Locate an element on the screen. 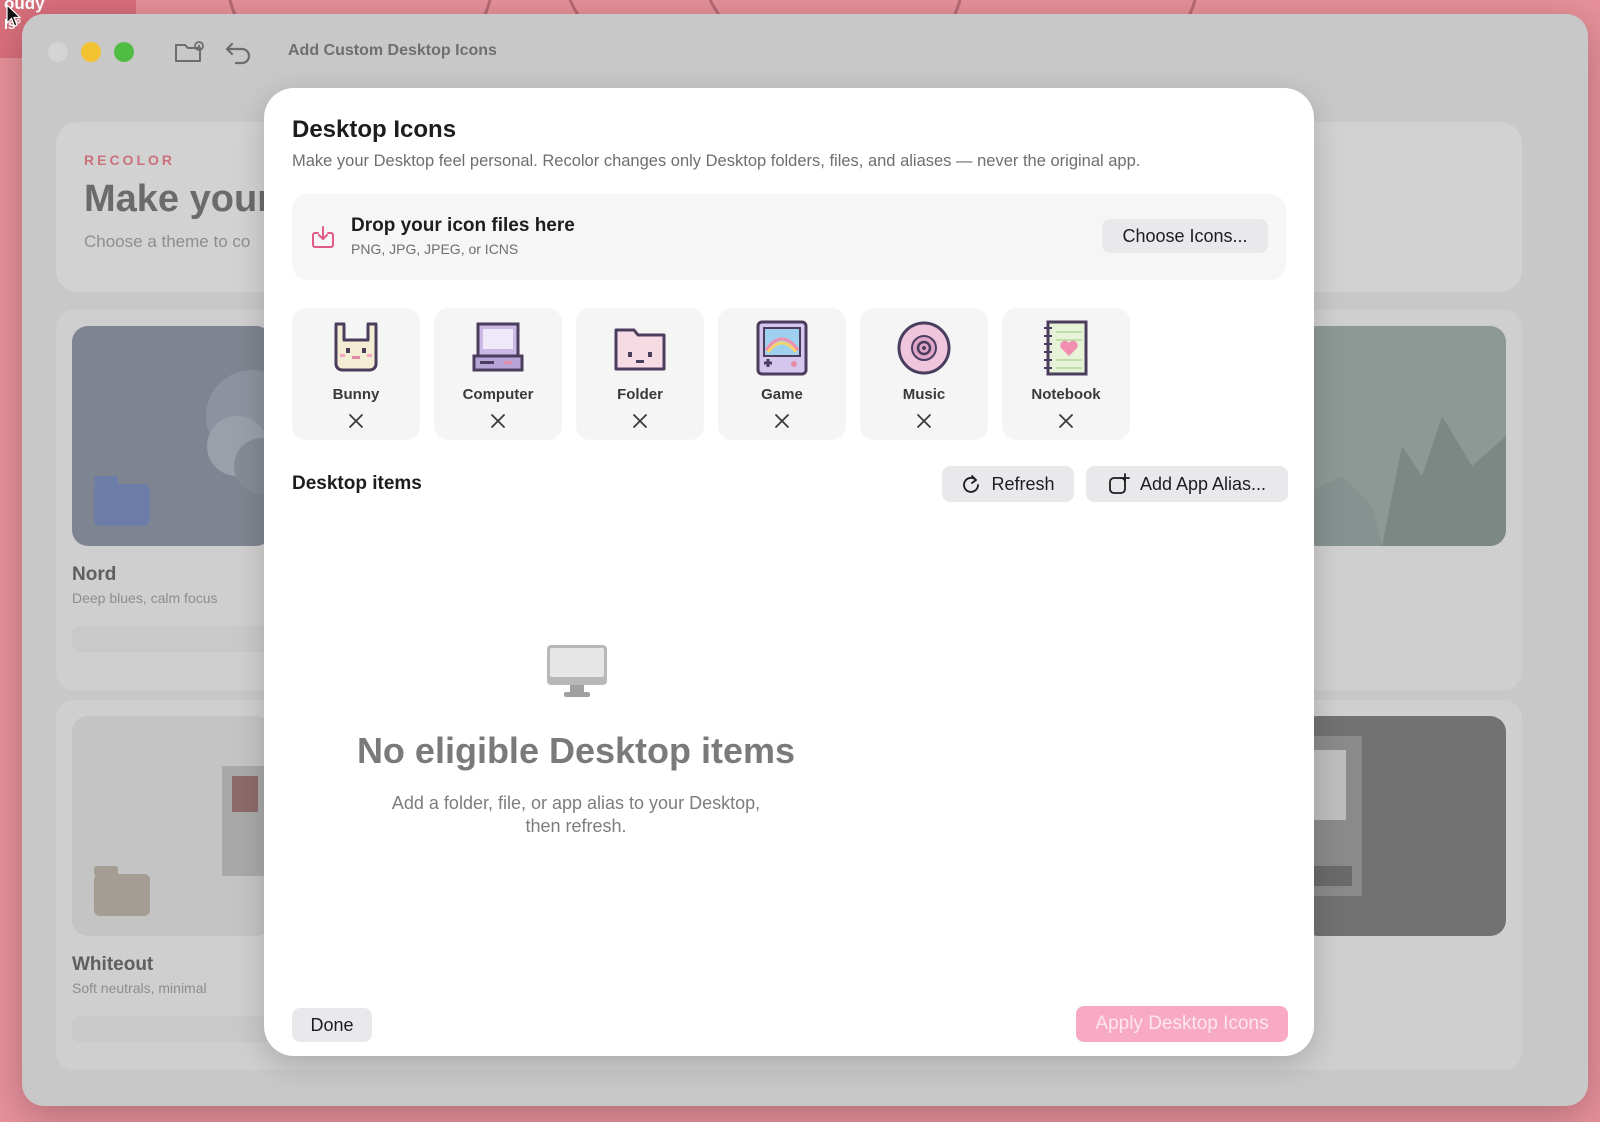 The width and height of the screenshot is (1600, 1122). whiteout-preview-art is located at coordinates (183, 841).